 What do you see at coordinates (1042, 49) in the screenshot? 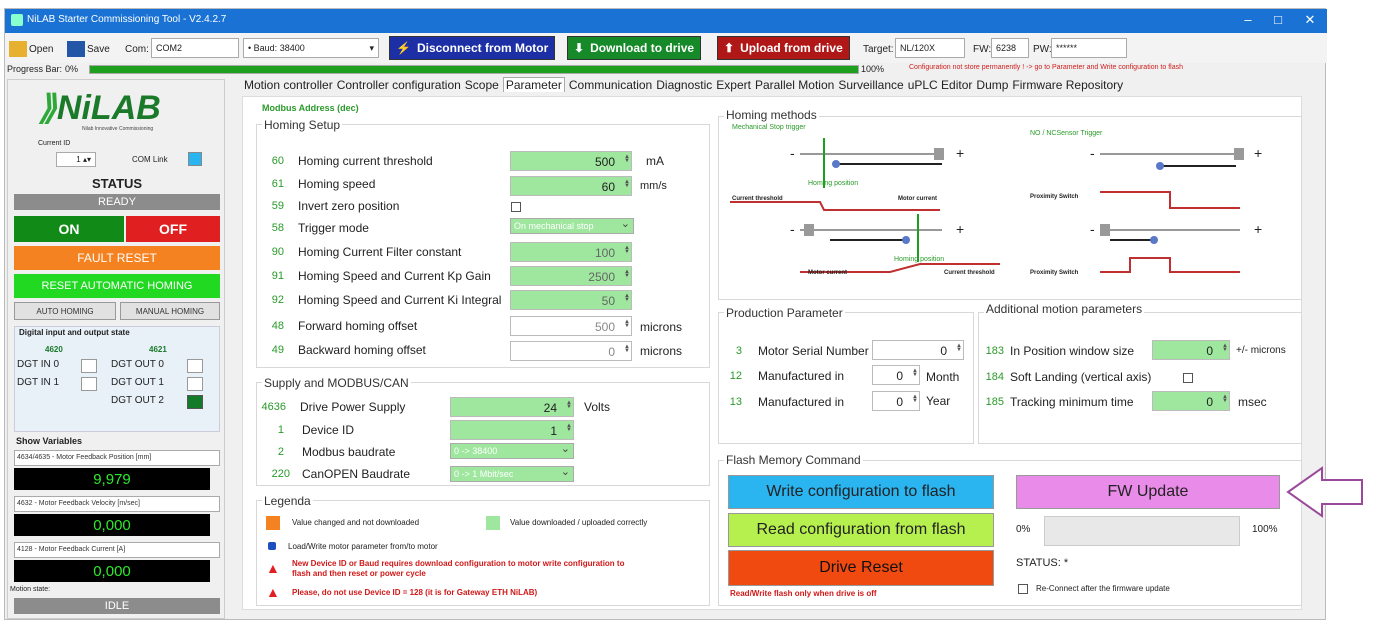
I see `pw-label: PW:` at bounding box center [1042, 49].